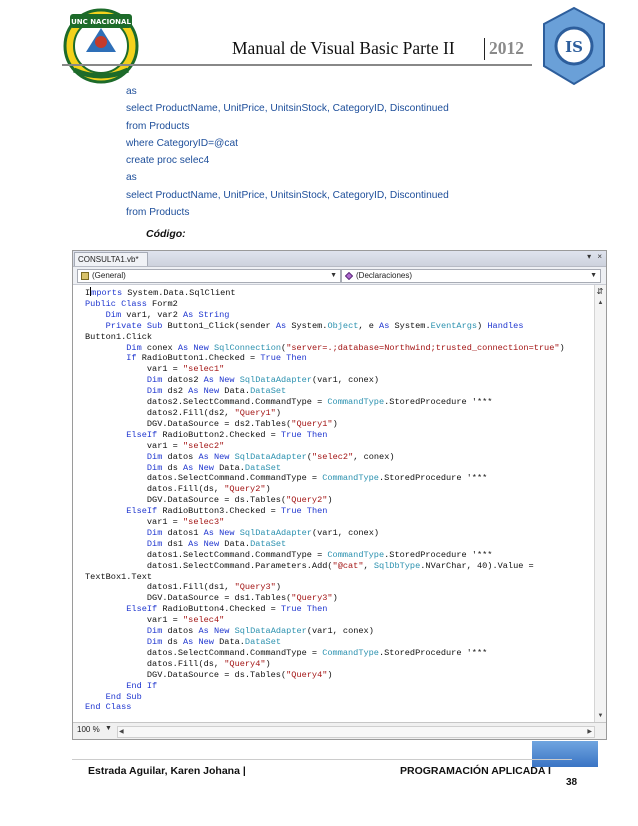  Describe the element at coordinates (108, 707) in the screenshot. I see `code-line: End Class` at that location.